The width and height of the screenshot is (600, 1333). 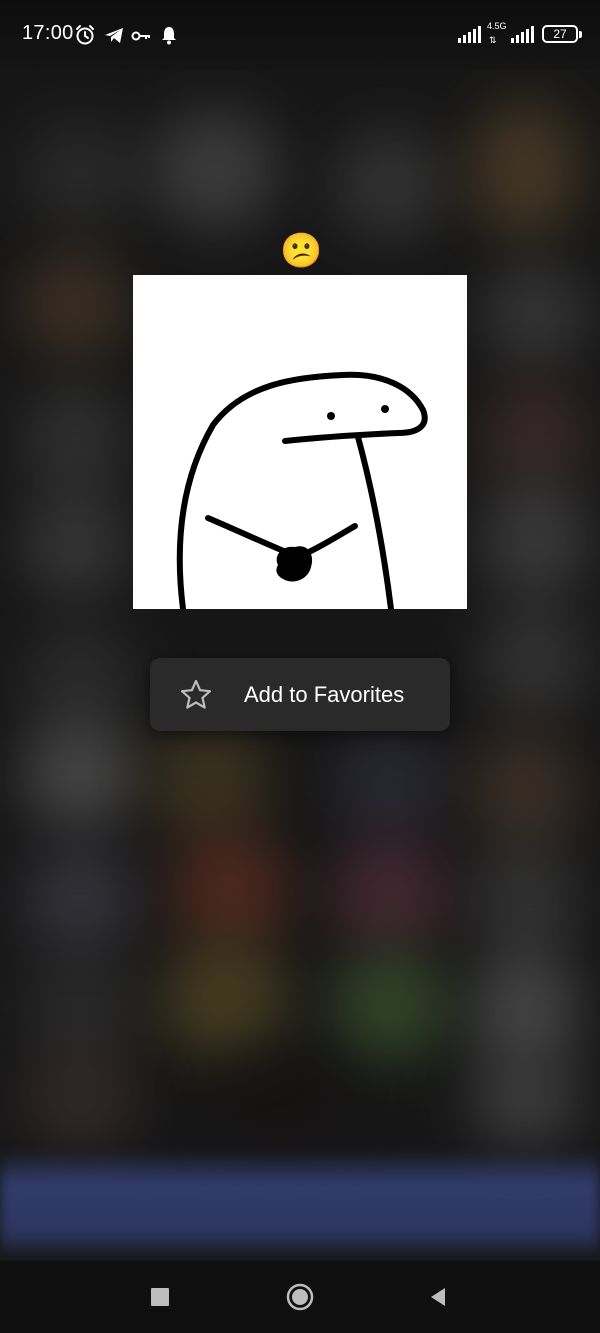 What do you see at coordinates (85, 35) in the screenshot?
I see `alarm-icon` at bounding box center [85, 35].